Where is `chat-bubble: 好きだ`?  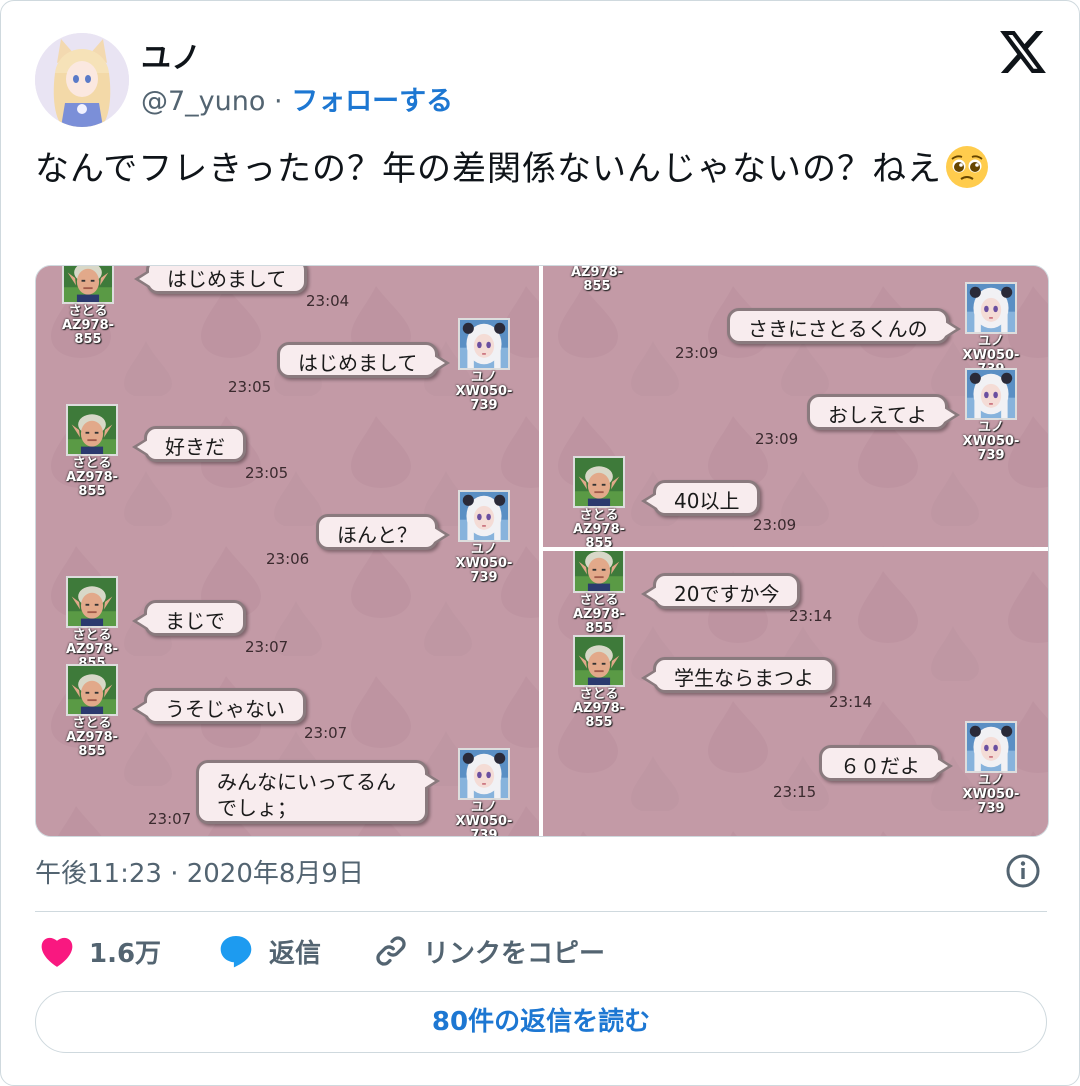
chat-bubble: 好きだ is located at coordinates (189, 444).